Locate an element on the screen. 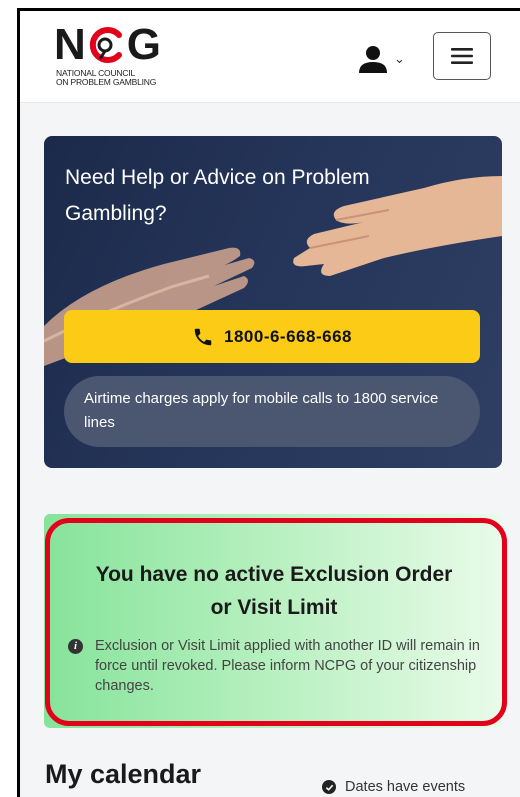 This screenshot has width=520, height=797. logo-letters: N G is located at coordinates (107, 44).